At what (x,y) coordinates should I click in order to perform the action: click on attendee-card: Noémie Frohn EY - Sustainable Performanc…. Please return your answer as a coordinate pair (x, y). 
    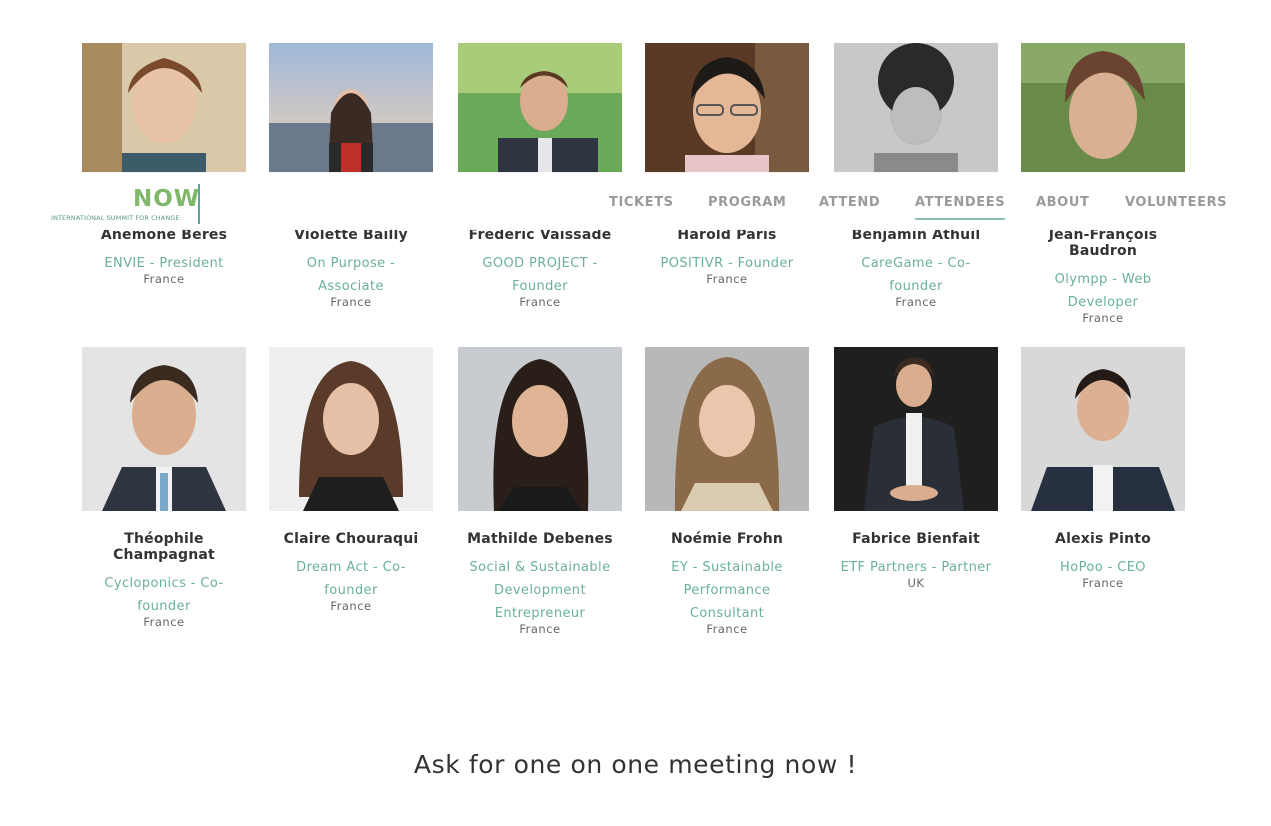
    Looking at the image, I should click on (727, 492).